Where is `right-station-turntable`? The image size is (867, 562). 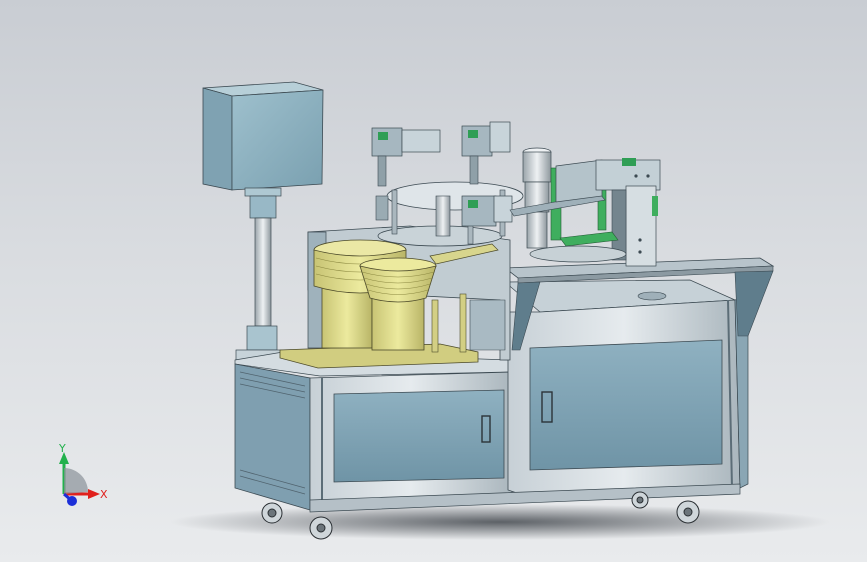
right-station-turntable is located at coordinates (578, 254).